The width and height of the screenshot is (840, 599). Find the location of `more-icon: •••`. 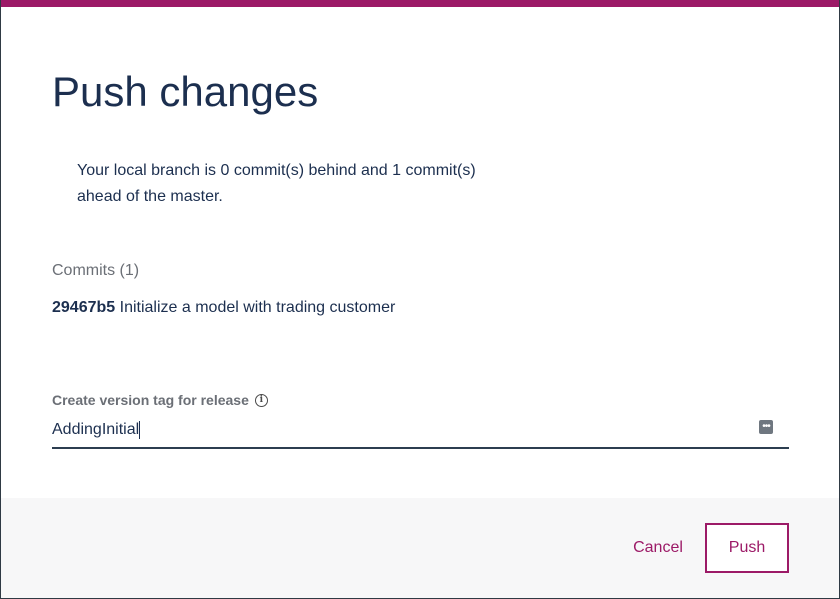

more-icon: ••• is located at coordinates (766, 427).